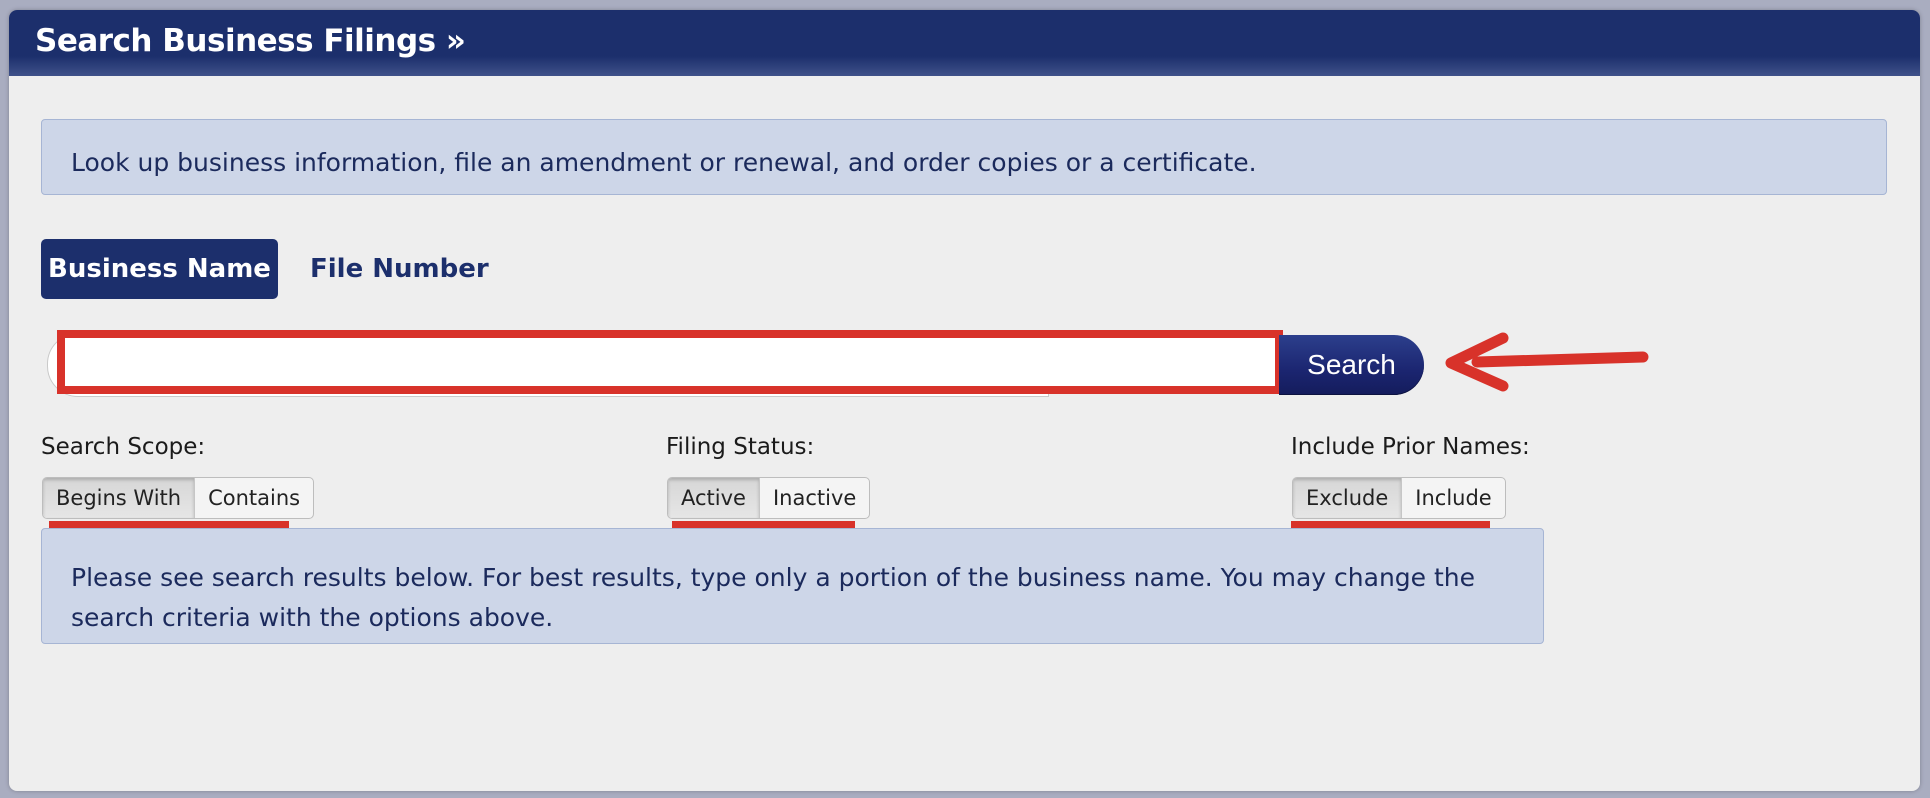 The image size is (1930, 798). Describe the element at coordinates (964, 43) in the screenshot. I see `panel-header: Search Business Filings »` at that location.